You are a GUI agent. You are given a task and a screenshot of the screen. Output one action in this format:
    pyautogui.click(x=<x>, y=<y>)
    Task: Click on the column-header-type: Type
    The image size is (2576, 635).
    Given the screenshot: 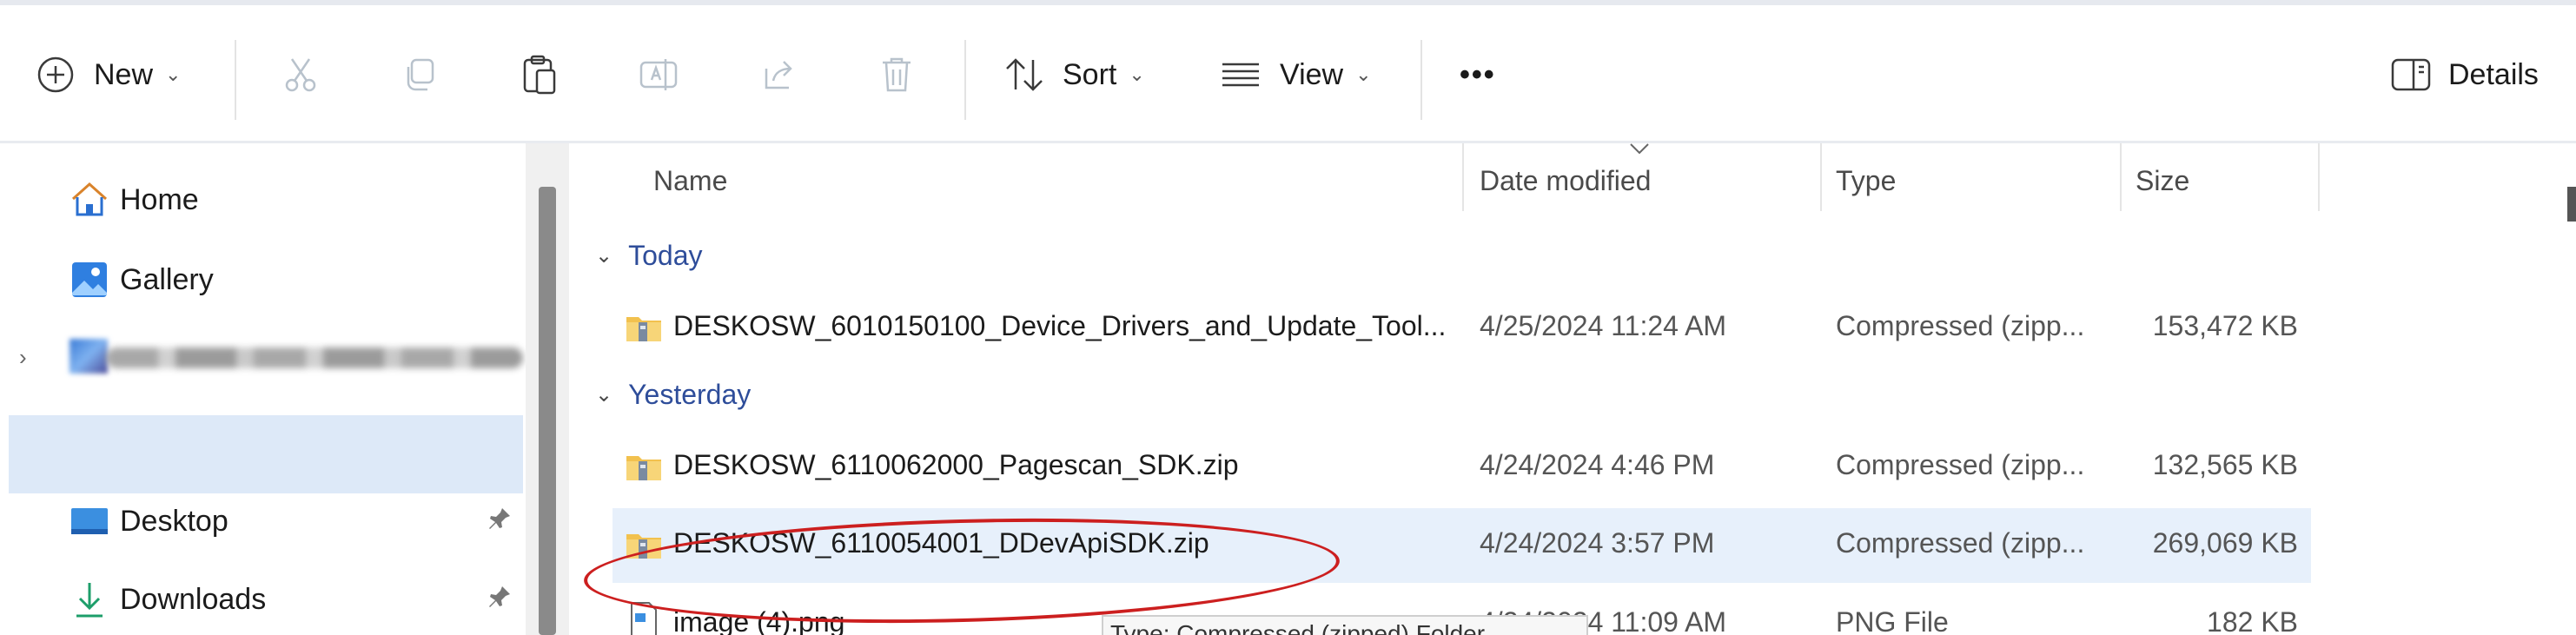 What is the action you would take?
    pyautogui.click(x=1866, y=181)
    